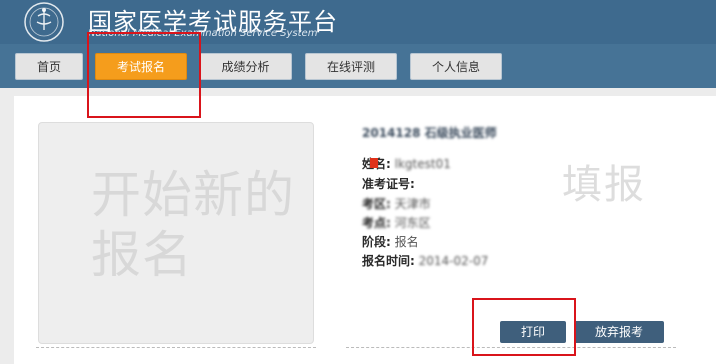 Image resolution: width=716 pixels, height=364 pixels. What do you see at coordinates (376, 223) in the screenshot?
I see `info-label: 考点:` at bounding box center [376, 223].